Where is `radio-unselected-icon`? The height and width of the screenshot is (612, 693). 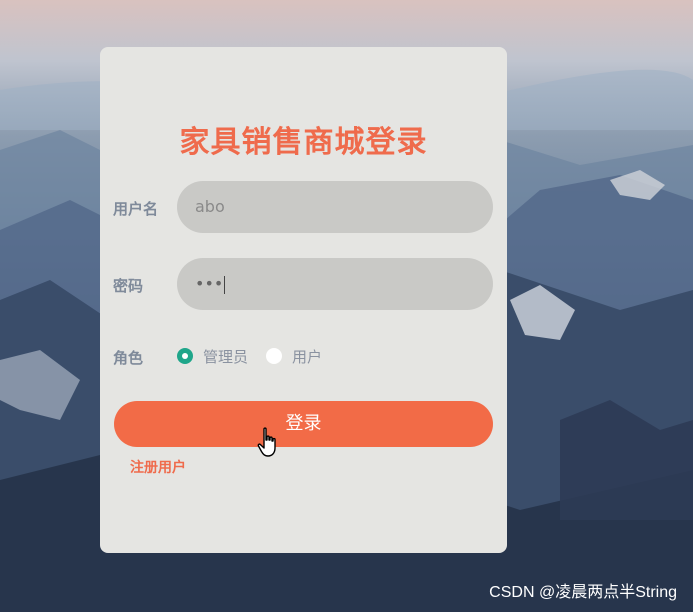 radio-unselected-icon is located at coordinates (274, 356).